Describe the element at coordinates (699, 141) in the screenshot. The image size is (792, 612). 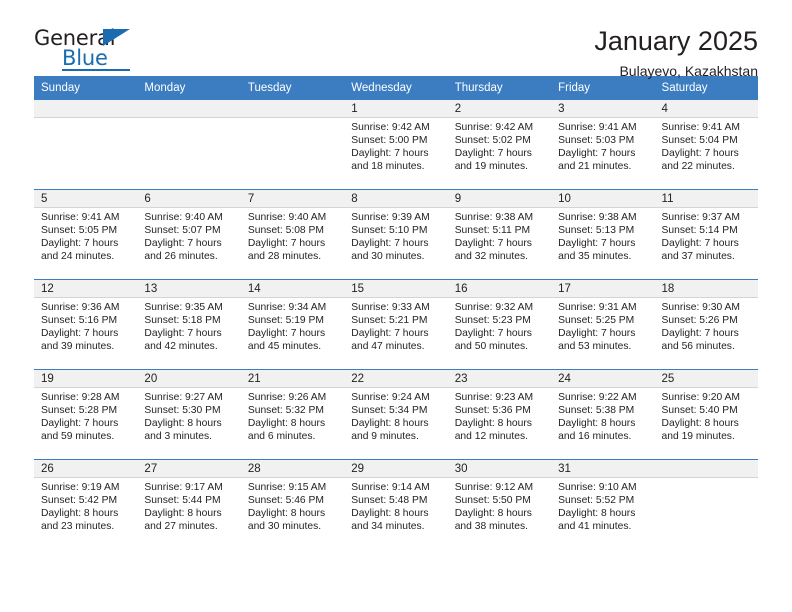
I see `sunset-text: Sunset: 5:04 PM` at that location.